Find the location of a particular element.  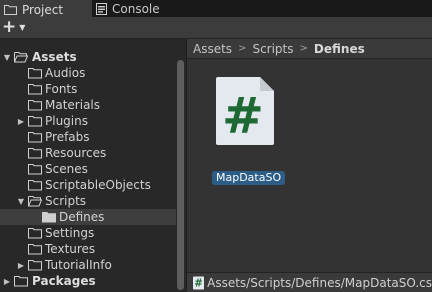

tree-item-label: Audios is located at coordinates (65, 73).